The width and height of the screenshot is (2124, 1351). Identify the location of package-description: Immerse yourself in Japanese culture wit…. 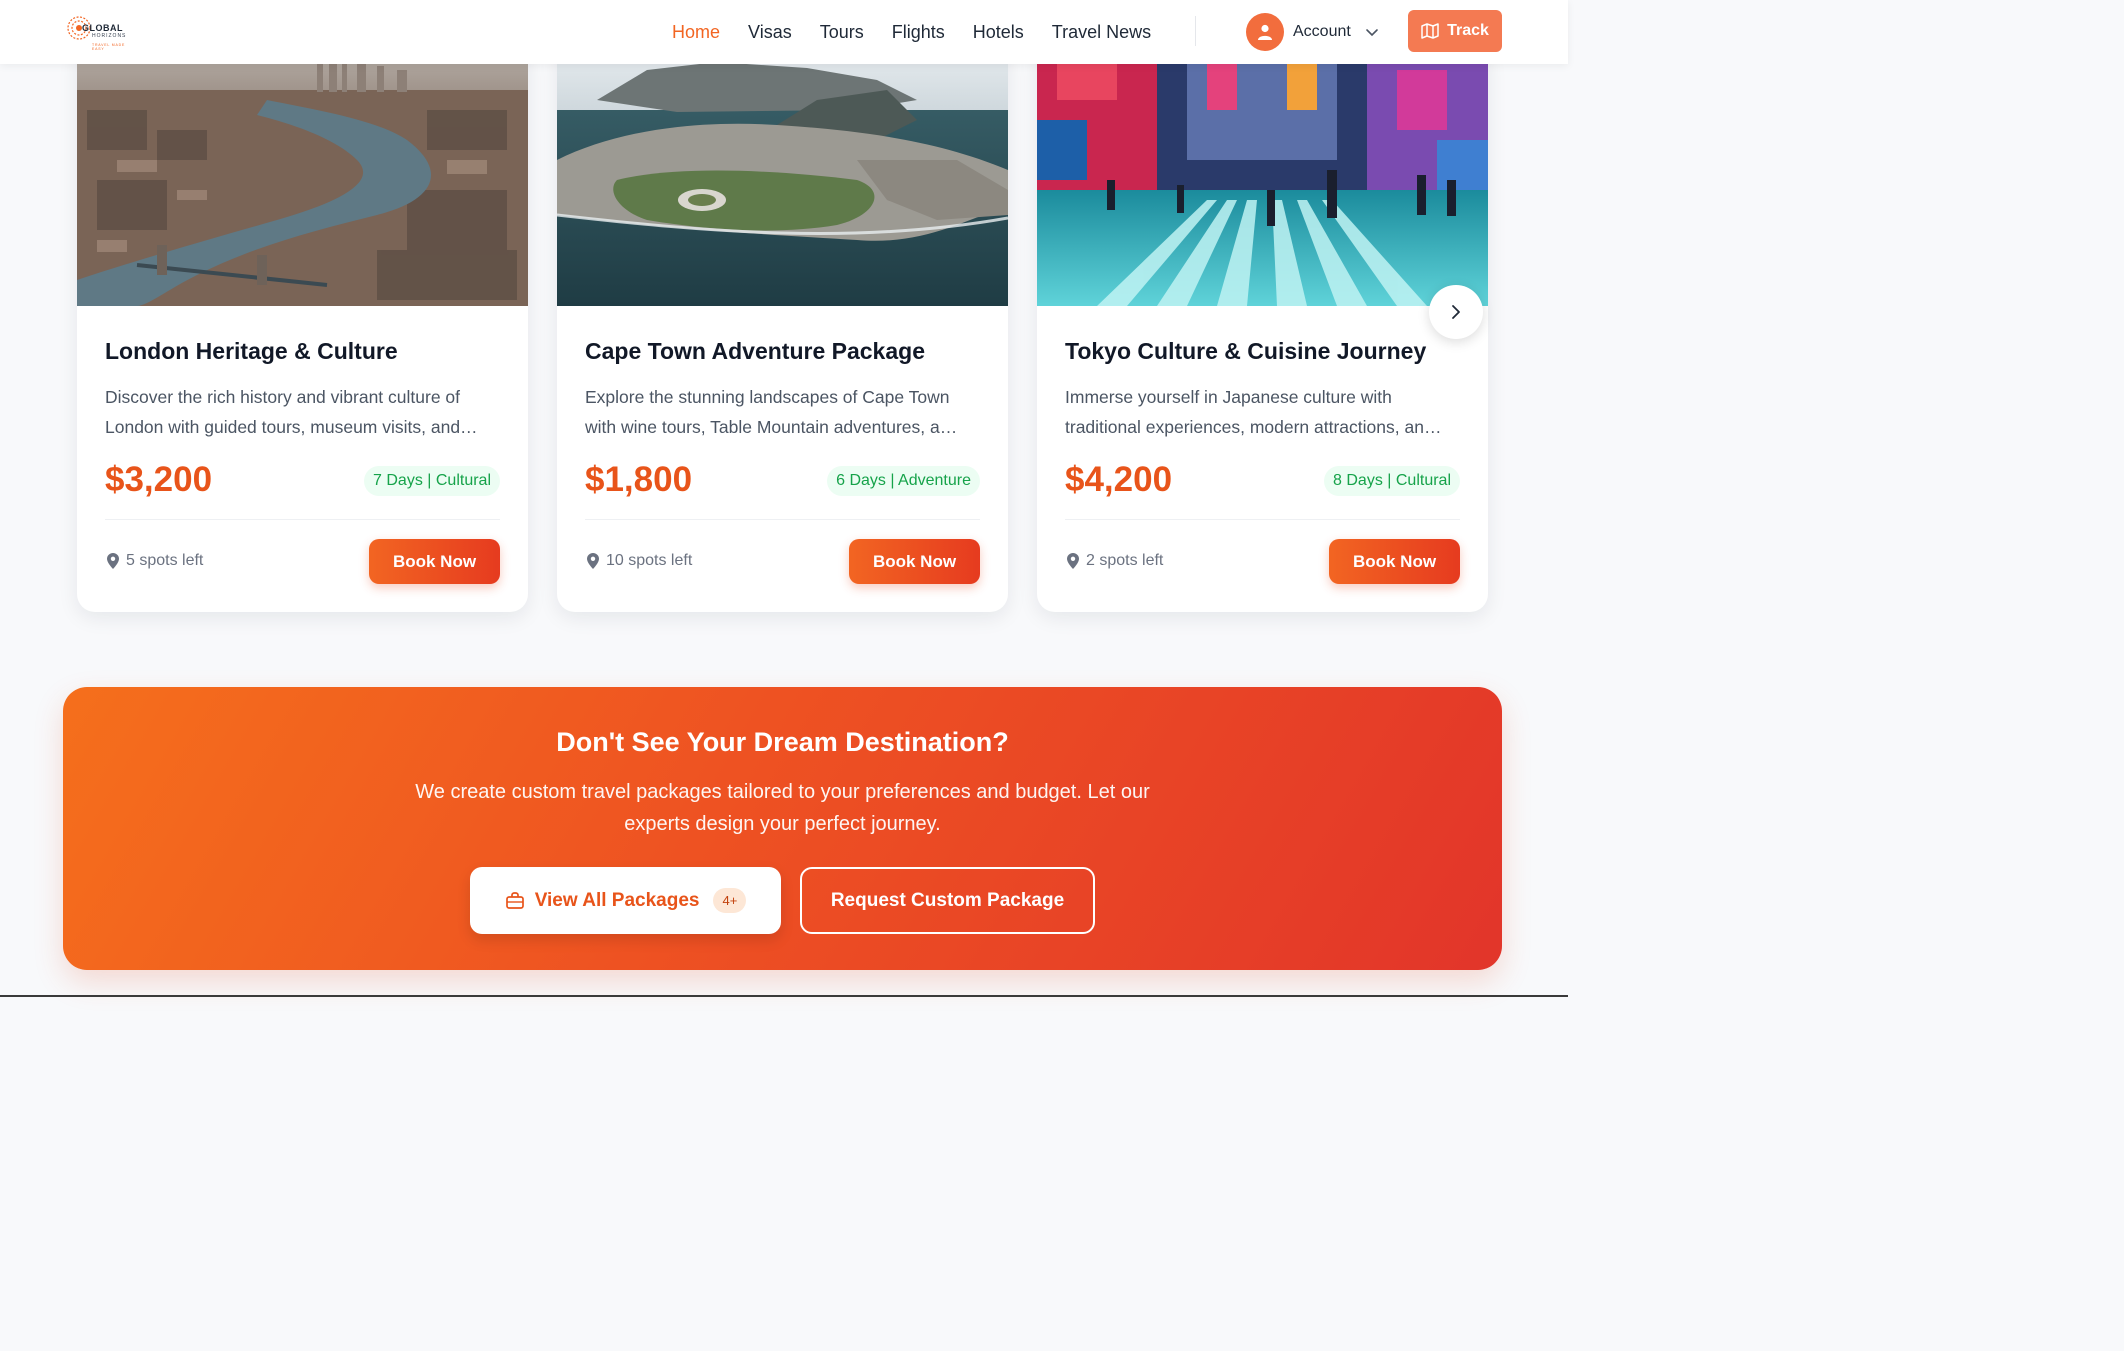
(1253, 412).